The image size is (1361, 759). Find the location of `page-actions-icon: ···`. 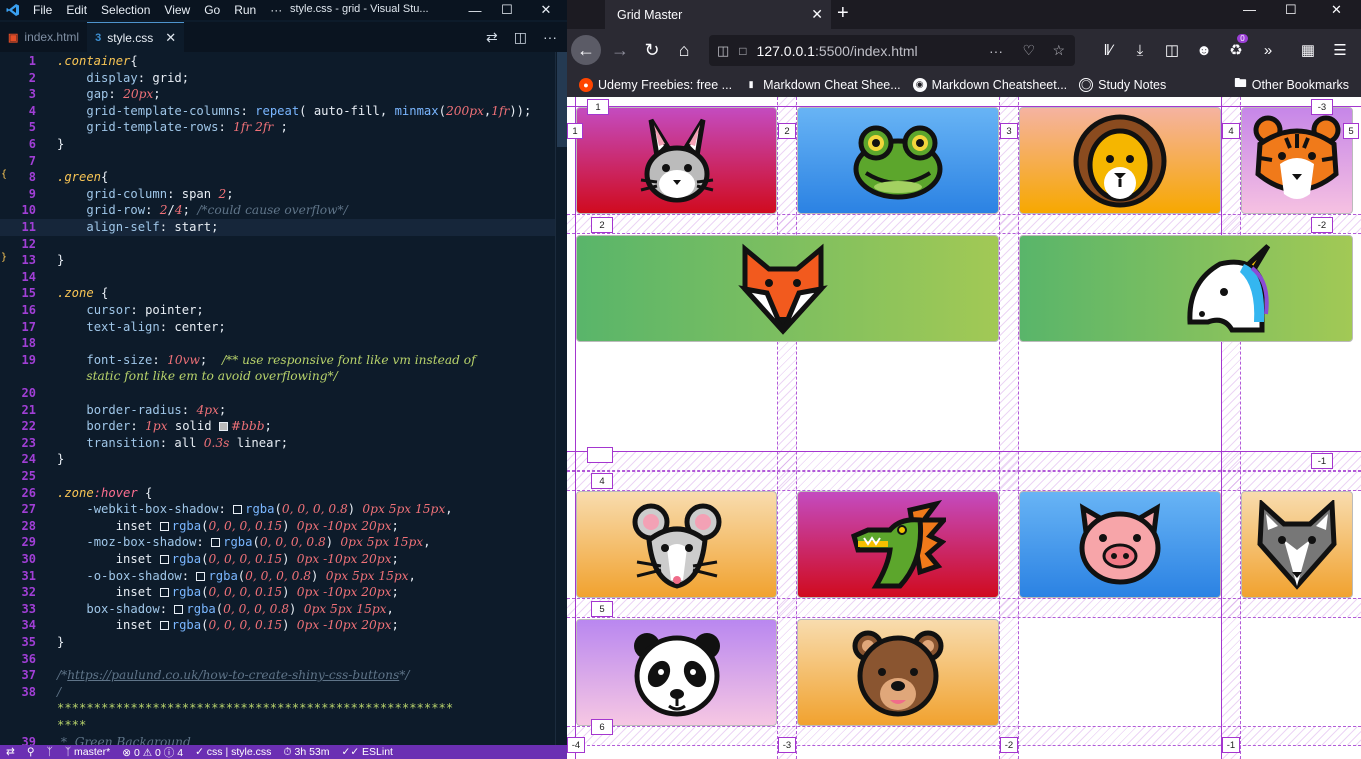

page-actions-icon: ··· is located at coordinates (996, 51).